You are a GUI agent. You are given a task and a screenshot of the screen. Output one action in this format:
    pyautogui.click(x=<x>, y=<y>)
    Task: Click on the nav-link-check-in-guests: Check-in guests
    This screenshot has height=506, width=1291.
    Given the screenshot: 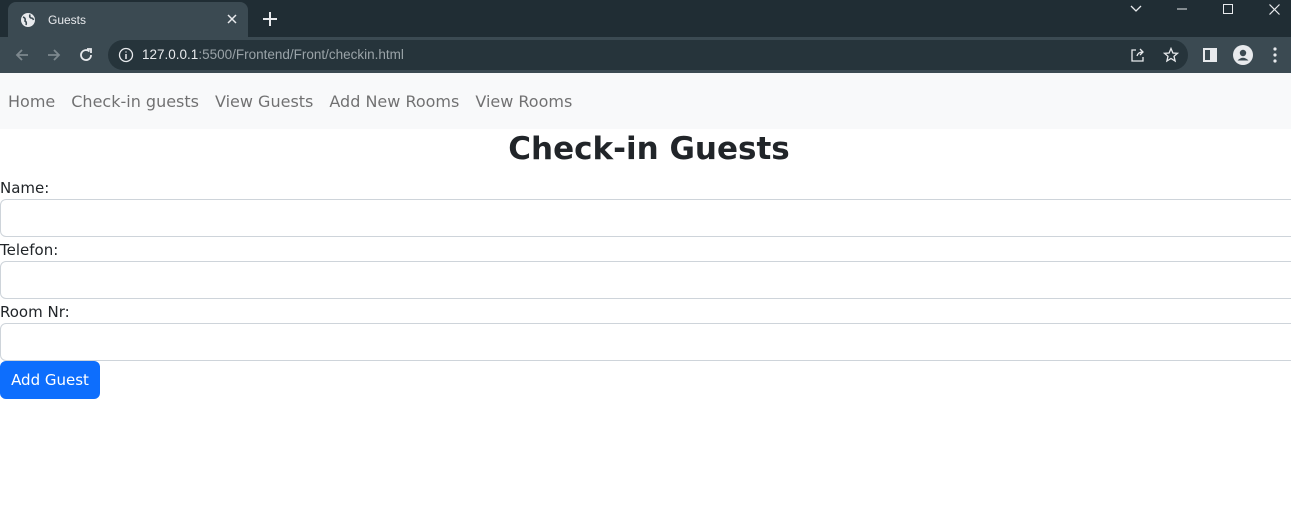 What is the action you would take?
    pyautogui.click(x=135, y=101)
    